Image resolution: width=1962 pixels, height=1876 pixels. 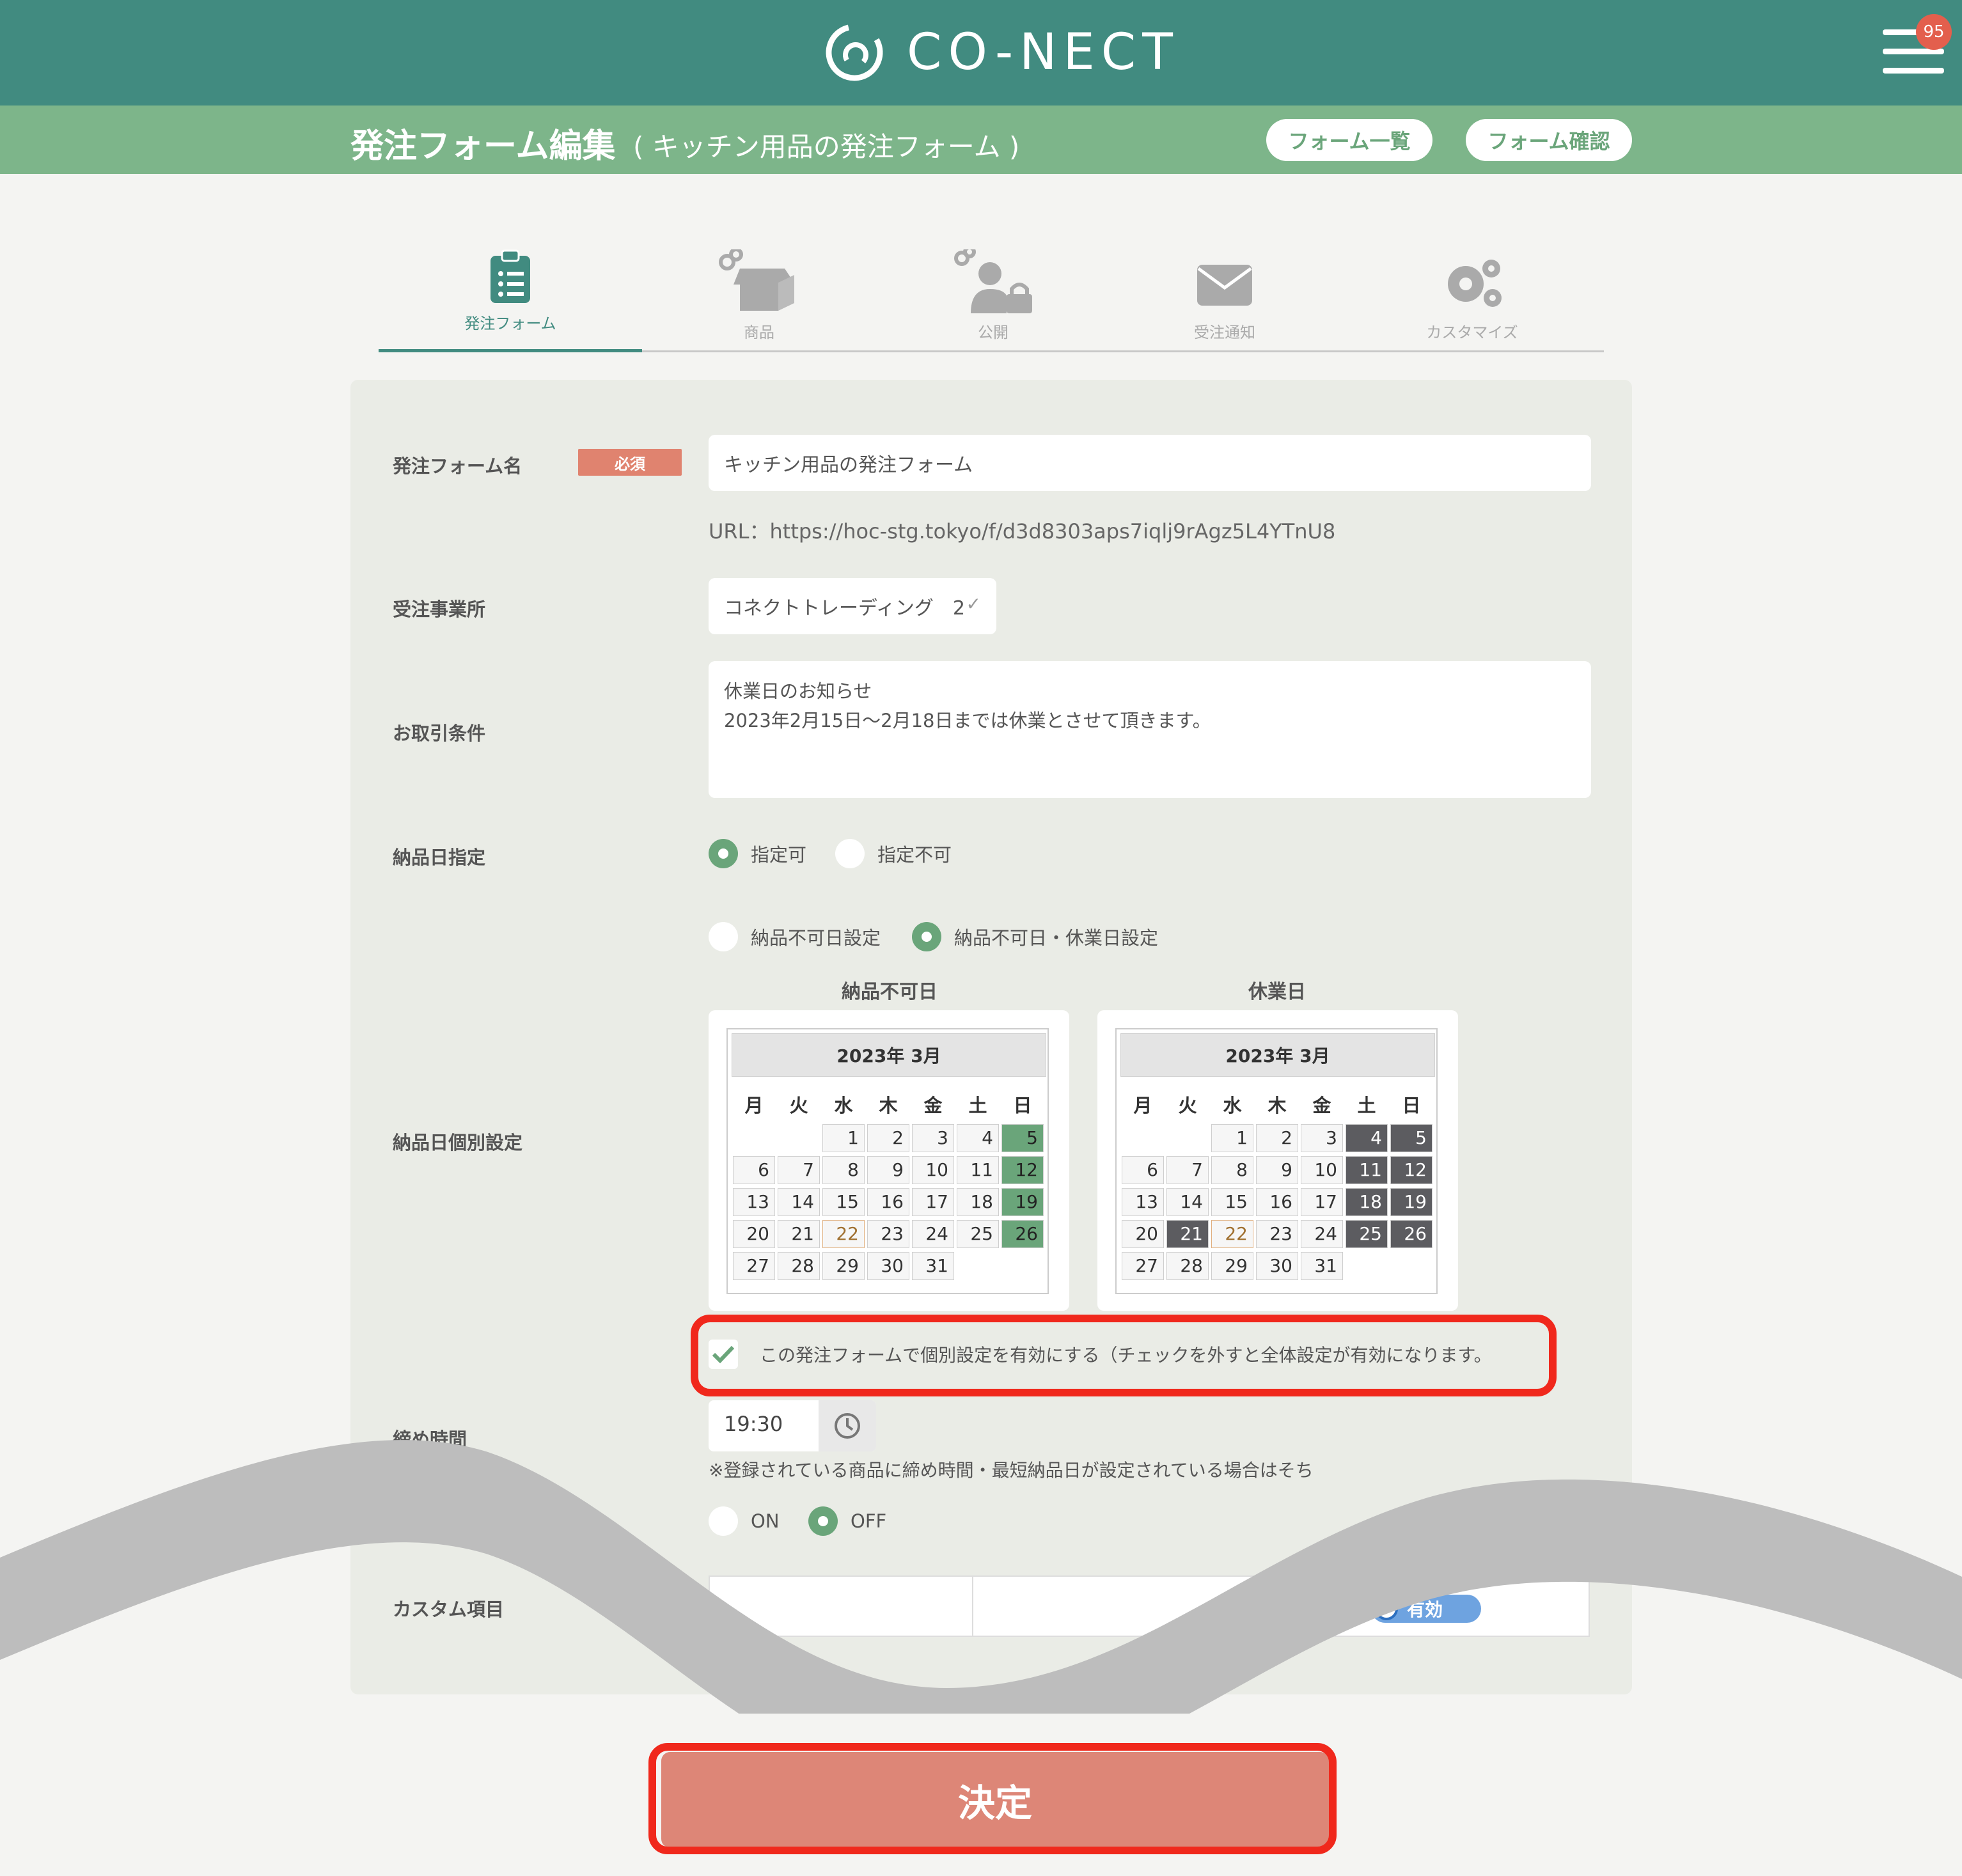 What do you see at coordinates (1150, 463) in the screenshot?
I see `form-name-input: キッチン用品の発注フォーム` at bounding box center [1150, 463].